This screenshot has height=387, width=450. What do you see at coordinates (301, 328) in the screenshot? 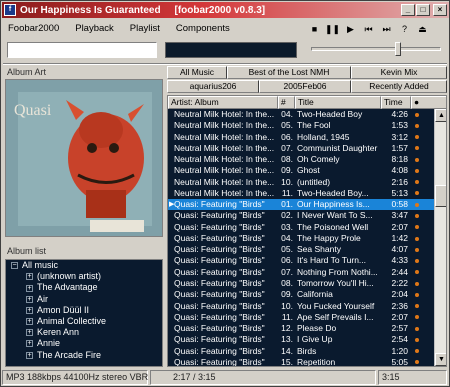
I see `playlist-row: Quasi: Featuring "Birds" 12. Please Do 2:57` at bounding box center [301, 328].